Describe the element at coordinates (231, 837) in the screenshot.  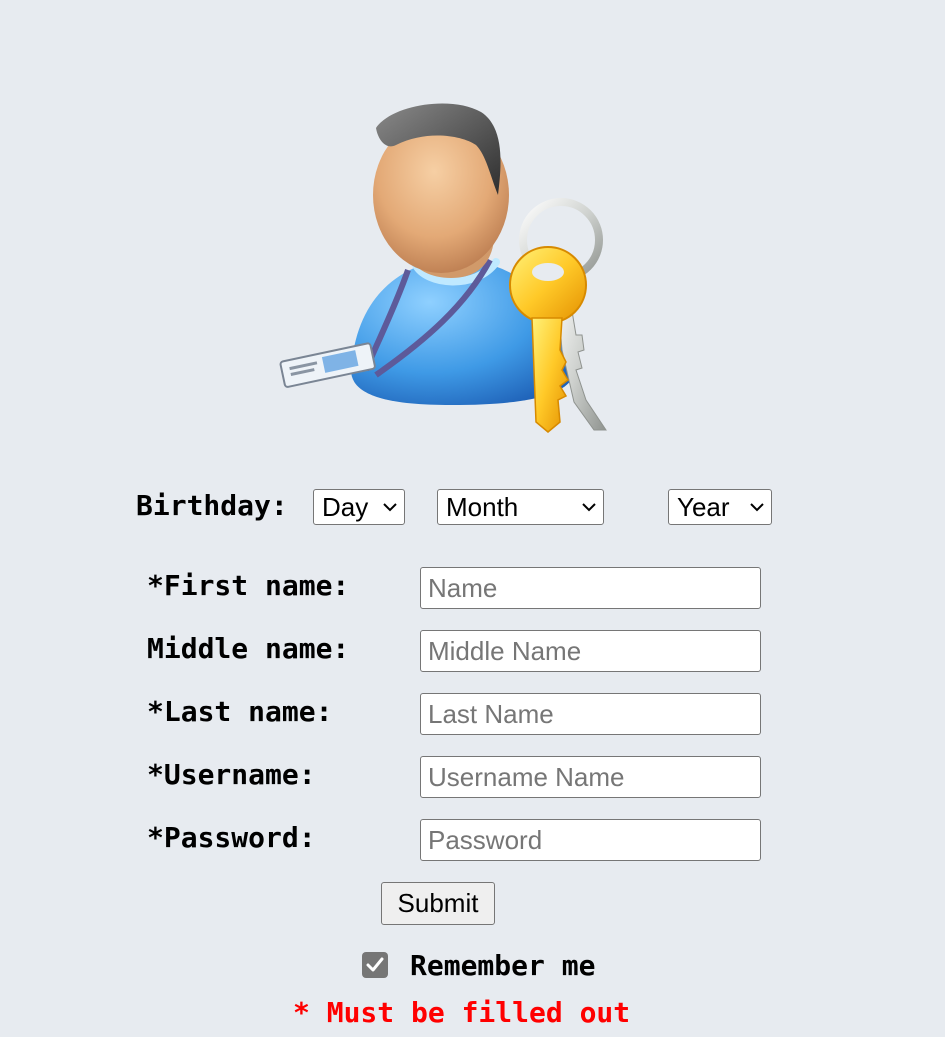
I see `password-label: *Password:` at that location.